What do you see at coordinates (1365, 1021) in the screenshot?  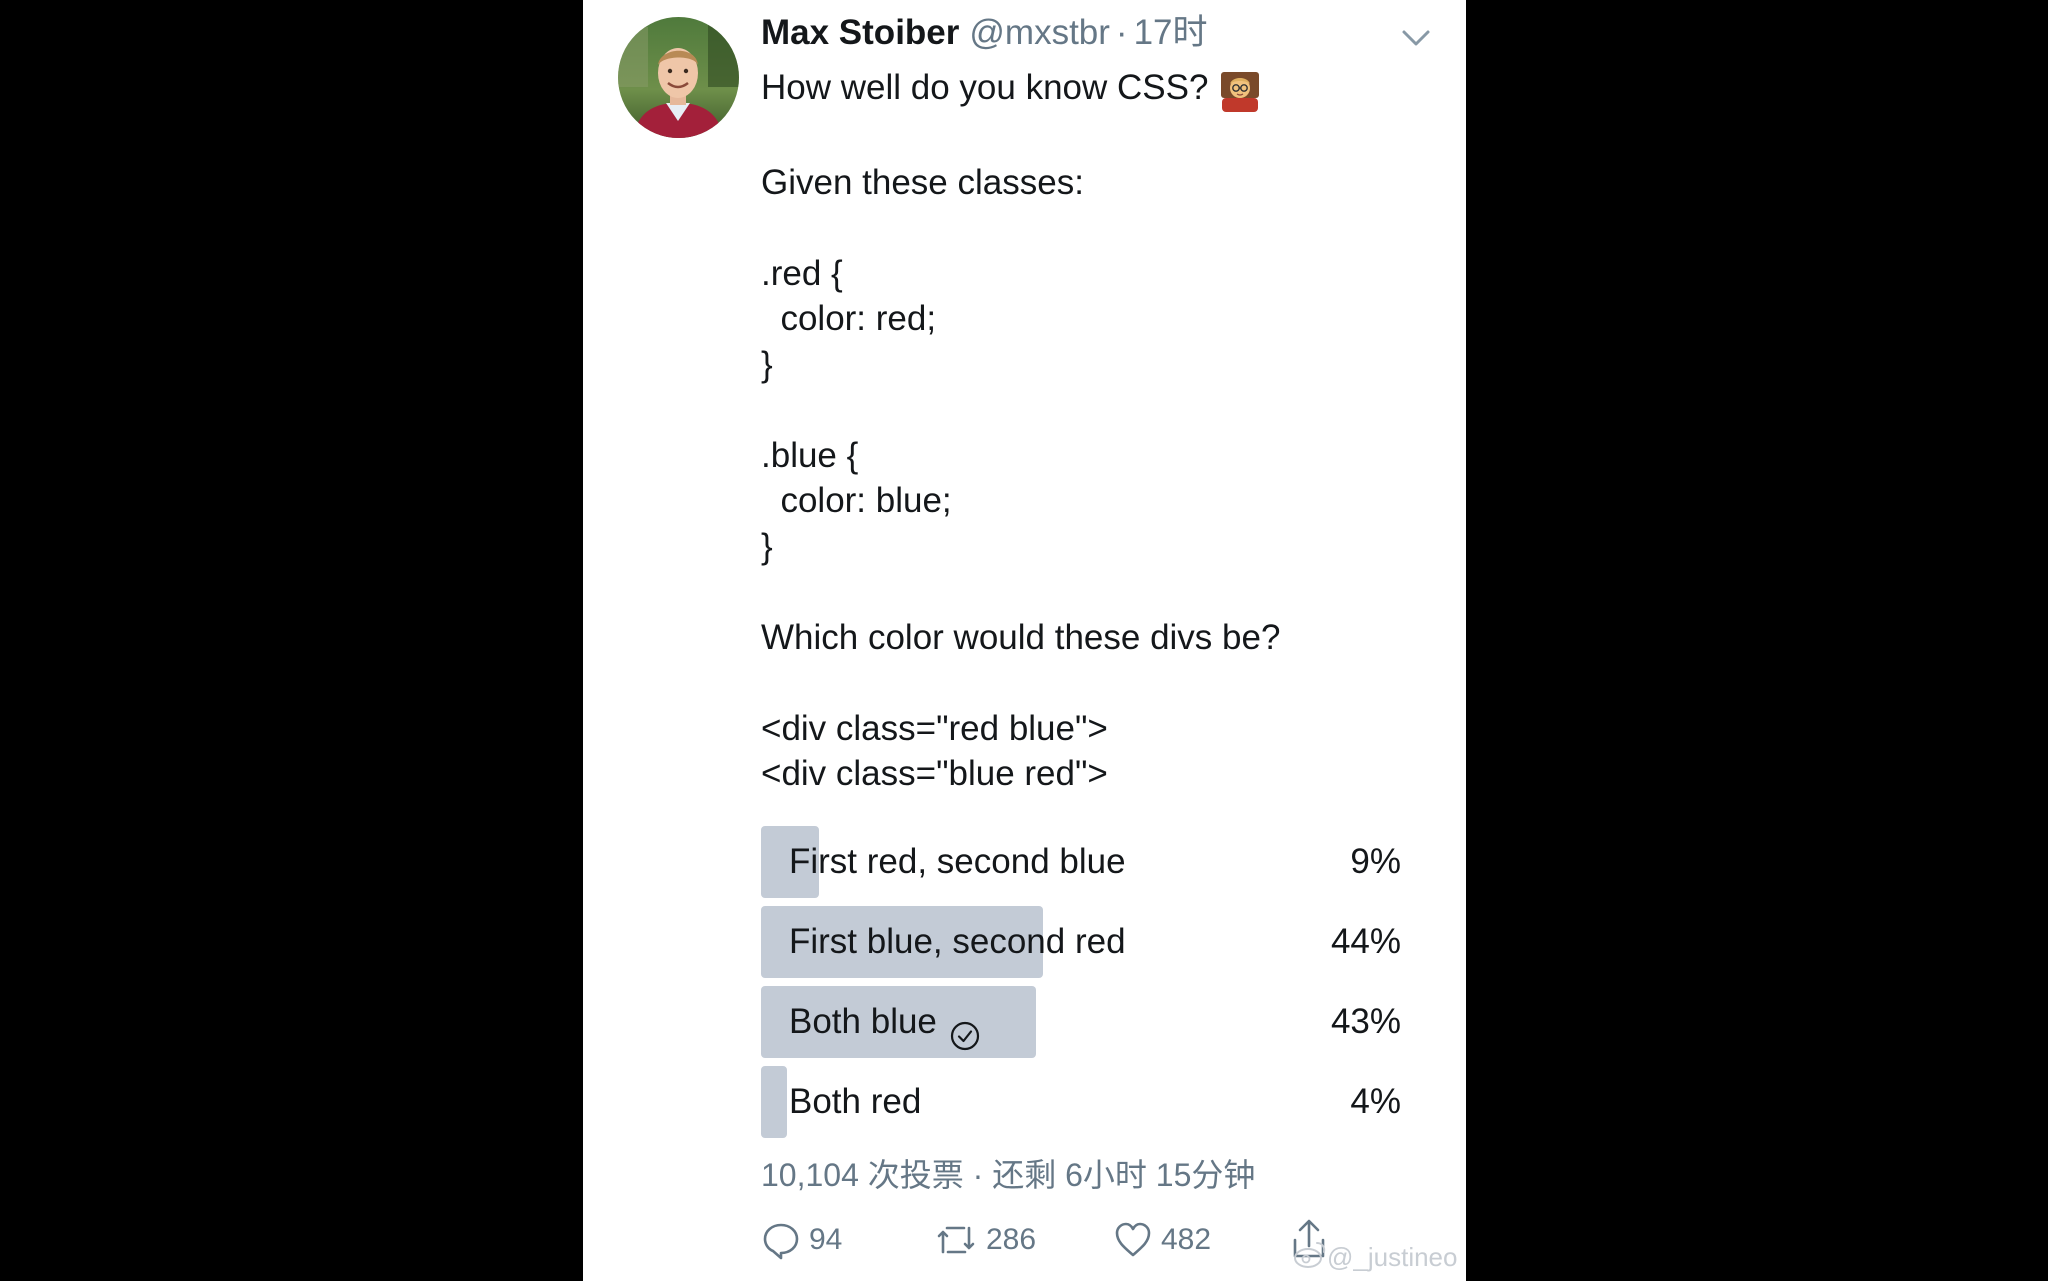 I see `poll-option-percent: 43%` at bounding box center [1365, 1021].